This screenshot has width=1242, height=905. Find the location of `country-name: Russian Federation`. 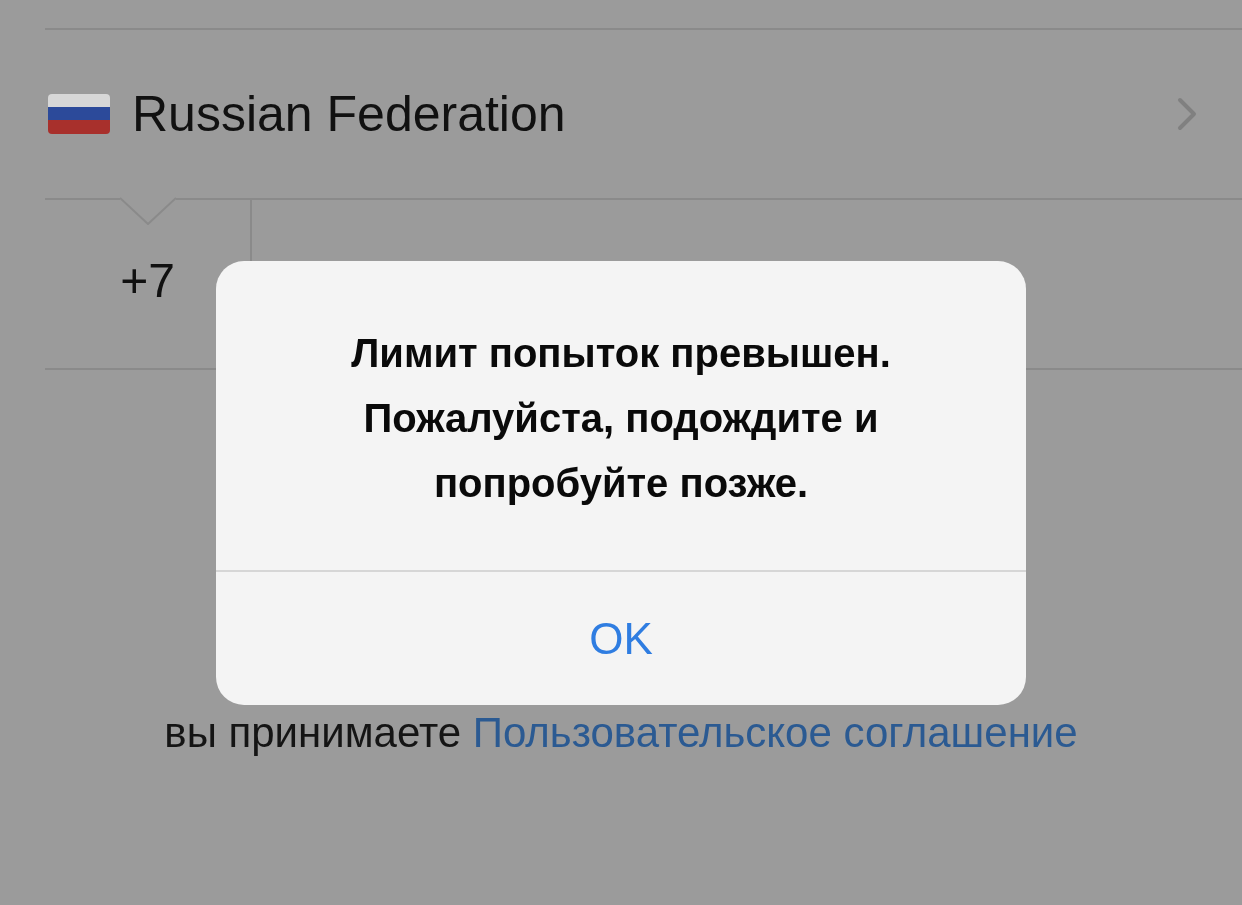

country-name: Russian Federation is located at coordinates (349, 114).